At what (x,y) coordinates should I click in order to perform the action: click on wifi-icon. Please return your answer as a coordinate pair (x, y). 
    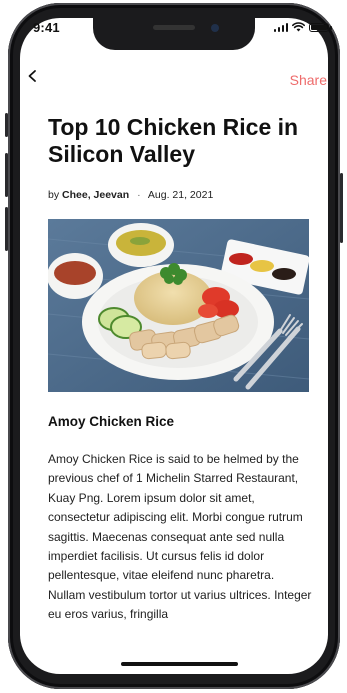
    Looking at the image, I should click on (298, 27).